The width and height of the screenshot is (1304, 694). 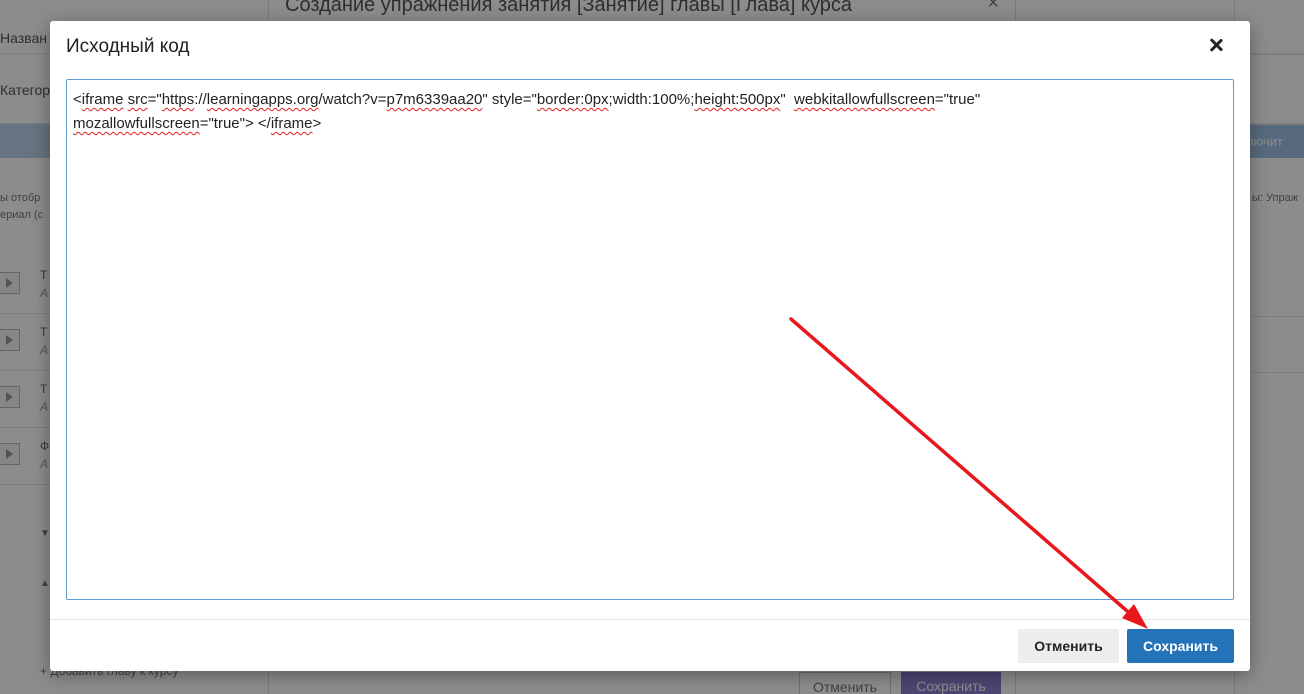 What do you see at coordinates (957, 99) in the screenshot?
I see `code-token: ="true"` at bounding box center [957, 99].